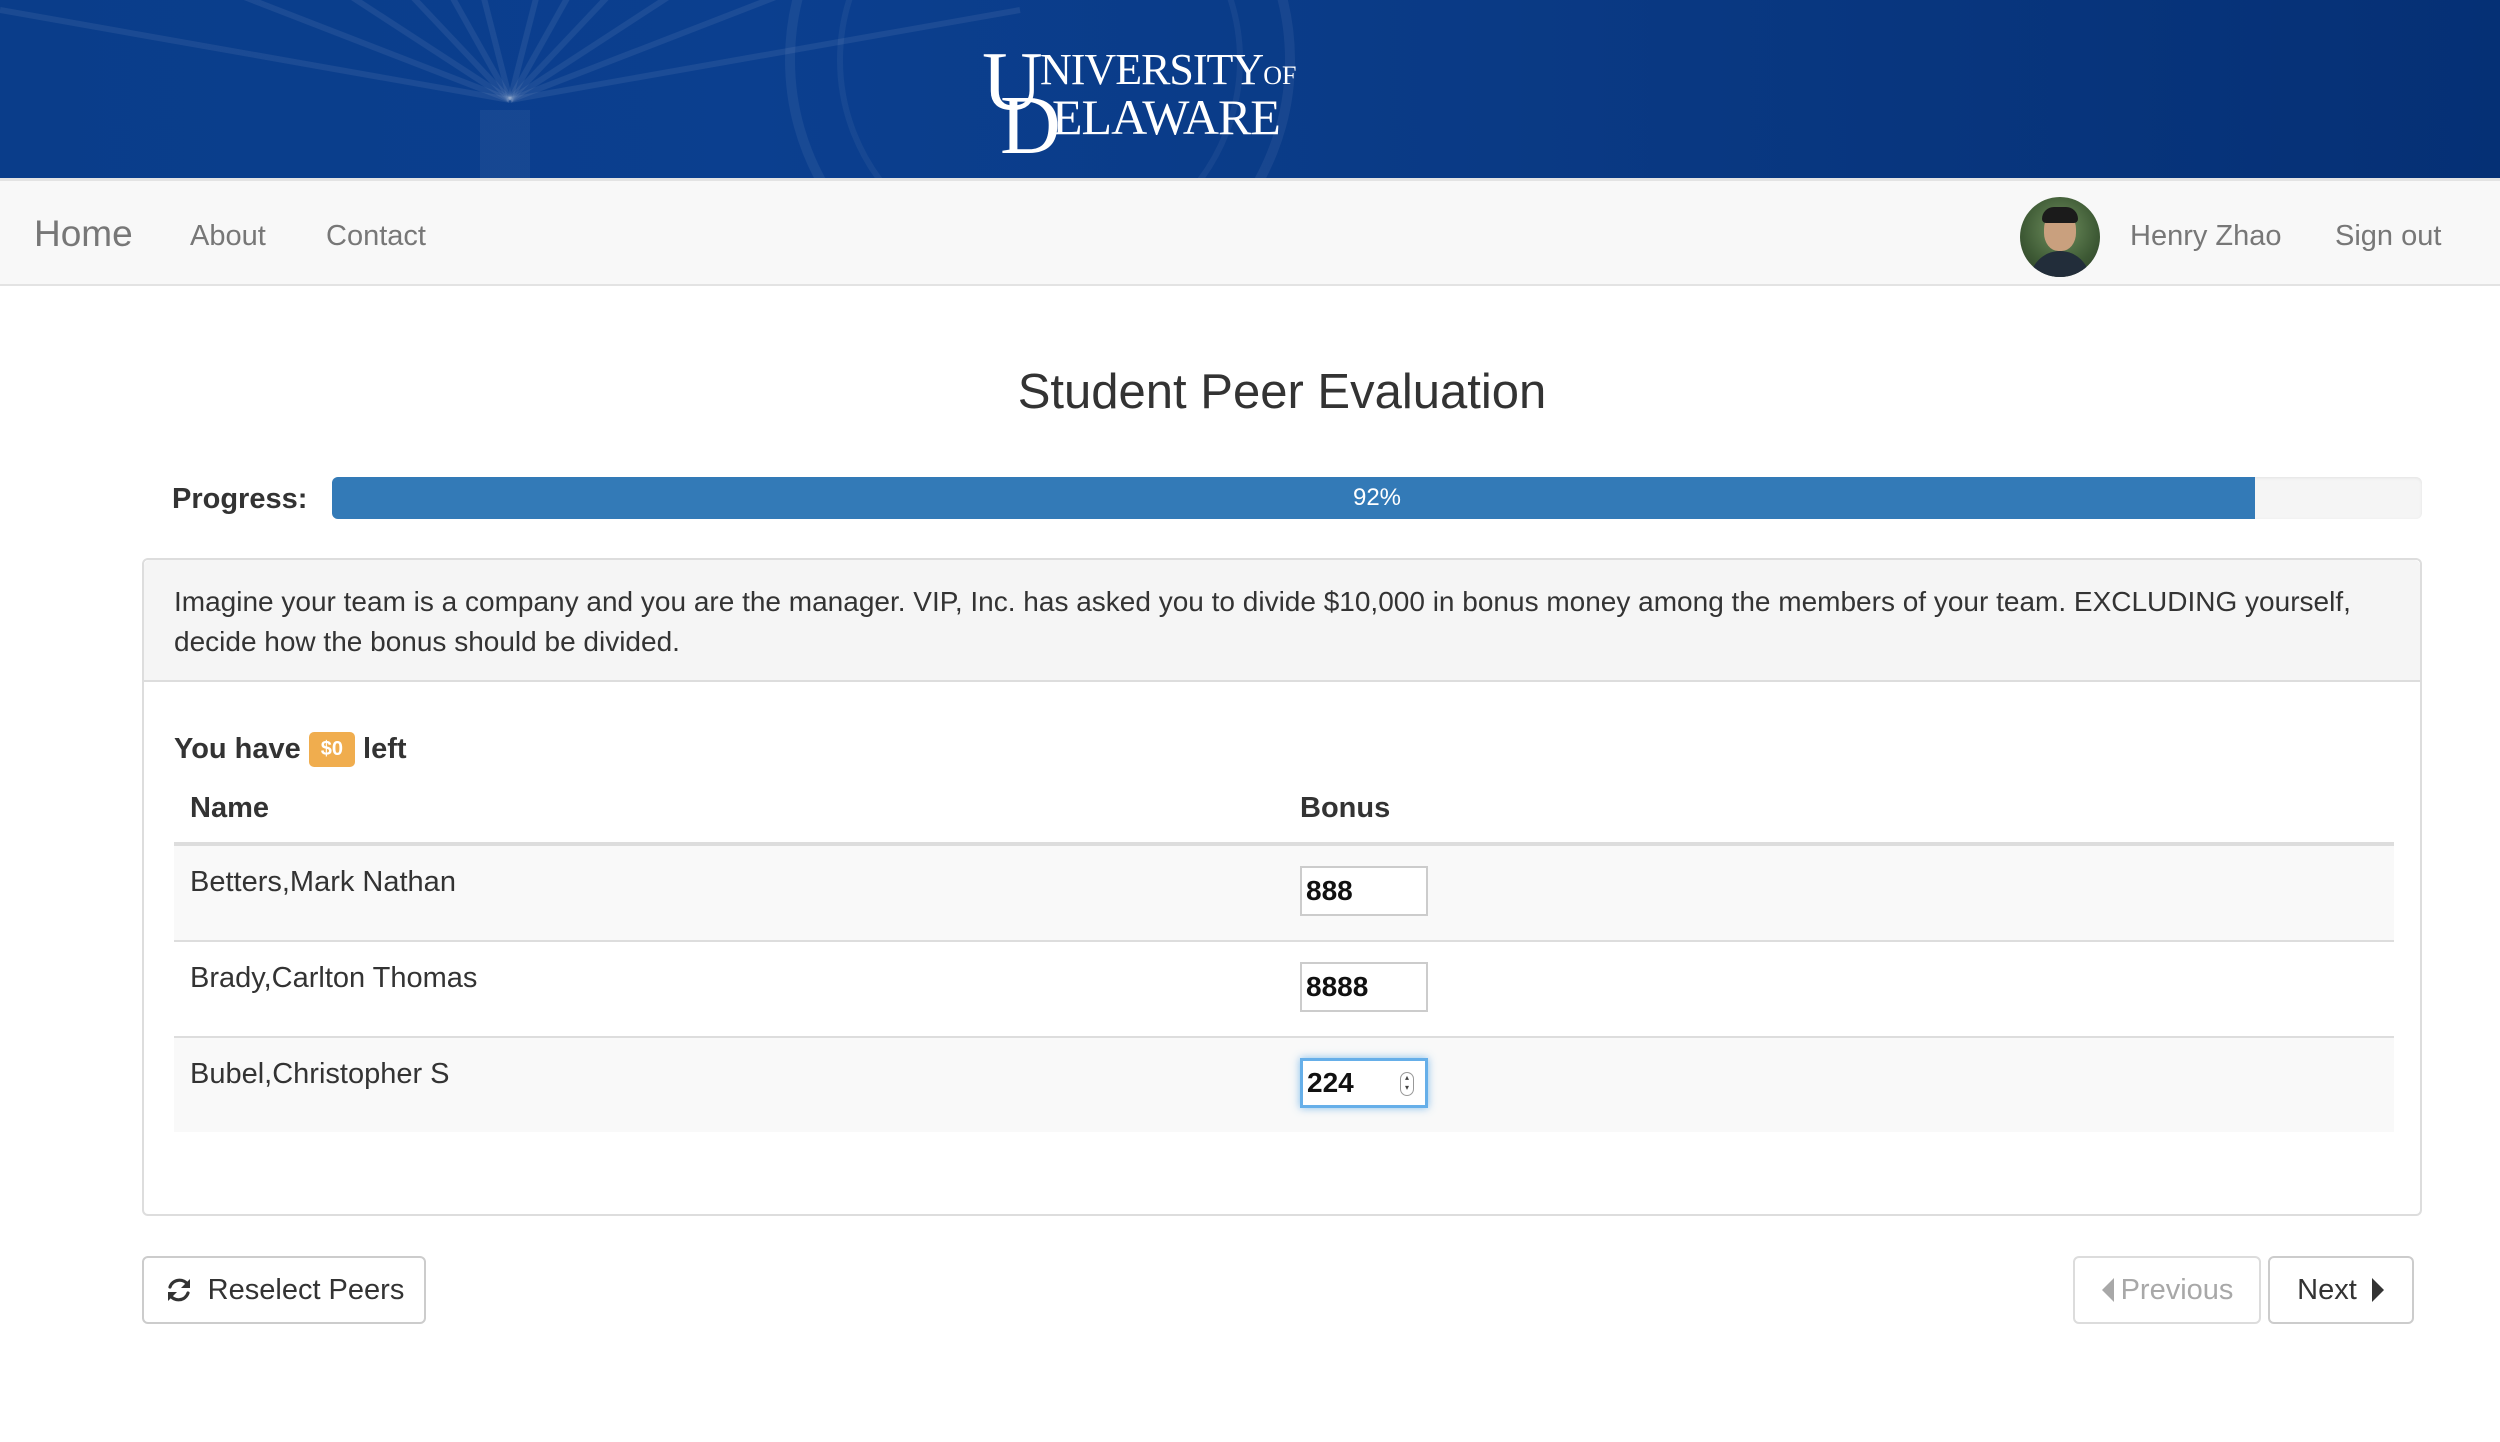  I want to click on progress-bar: 92%, so click(1377, 498).